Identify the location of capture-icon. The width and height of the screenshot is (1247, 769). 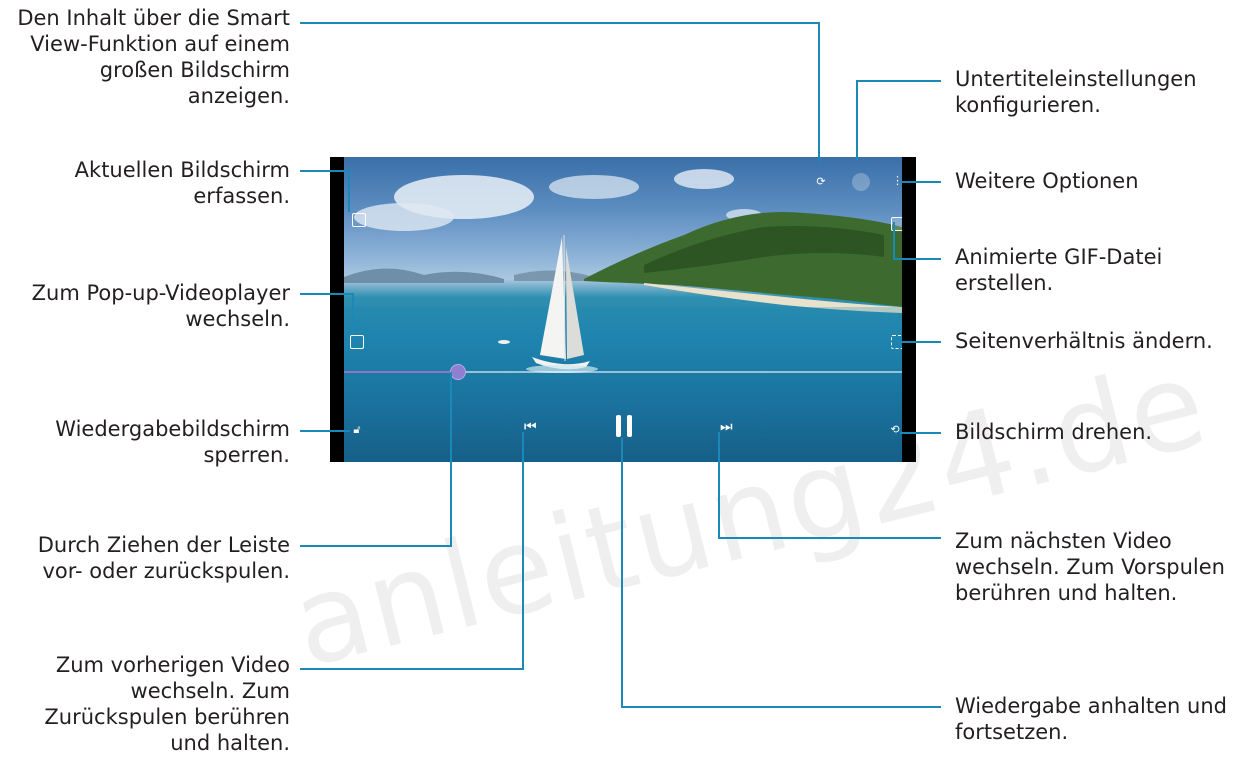
(359, 220).